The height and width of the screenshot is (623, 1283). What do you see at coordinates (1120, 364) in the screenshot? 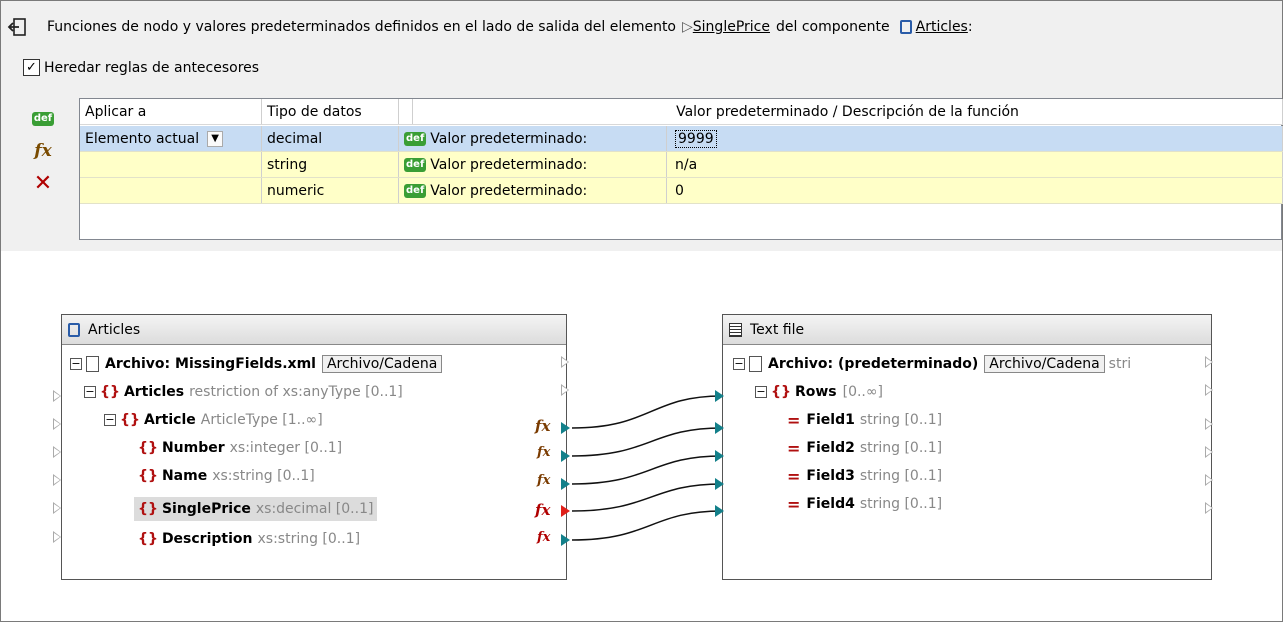
I see `file-type-suffix: stri` at bounding box center [1120, 364].